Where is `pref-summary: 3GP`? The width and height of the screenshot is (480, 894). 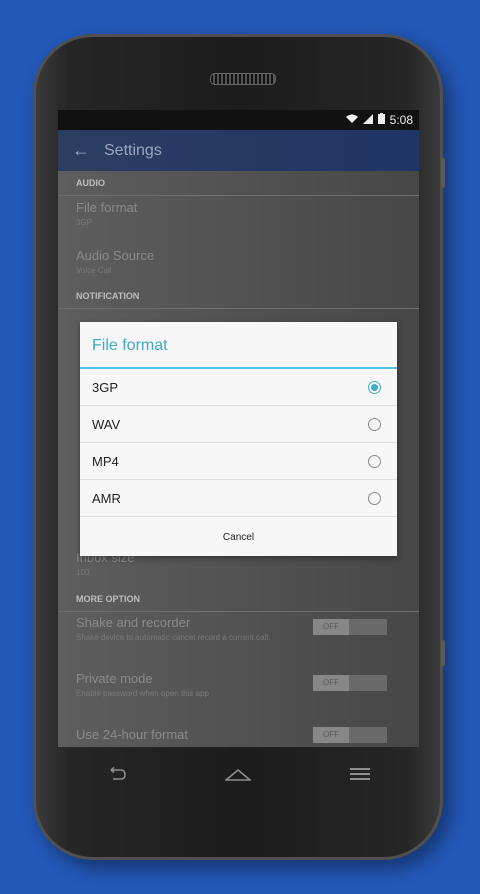 pref-summary: 3GP is located at coordinates (84, 222).